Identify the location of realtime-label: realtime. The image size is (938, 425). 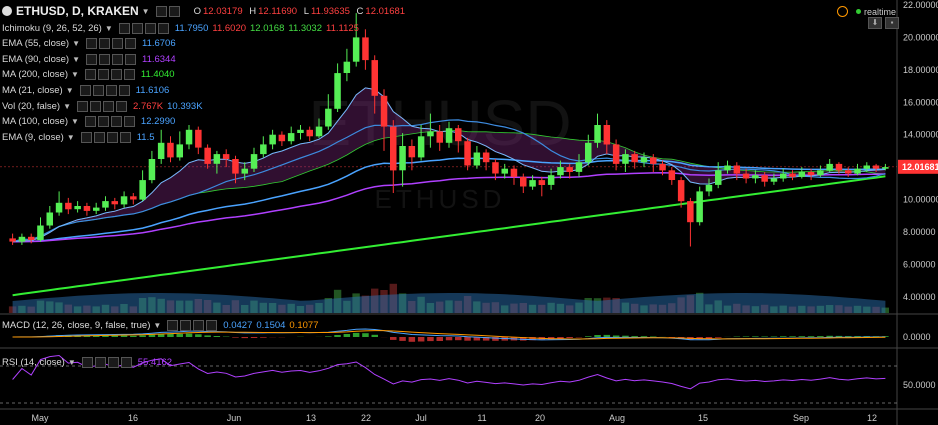
(880, 11).